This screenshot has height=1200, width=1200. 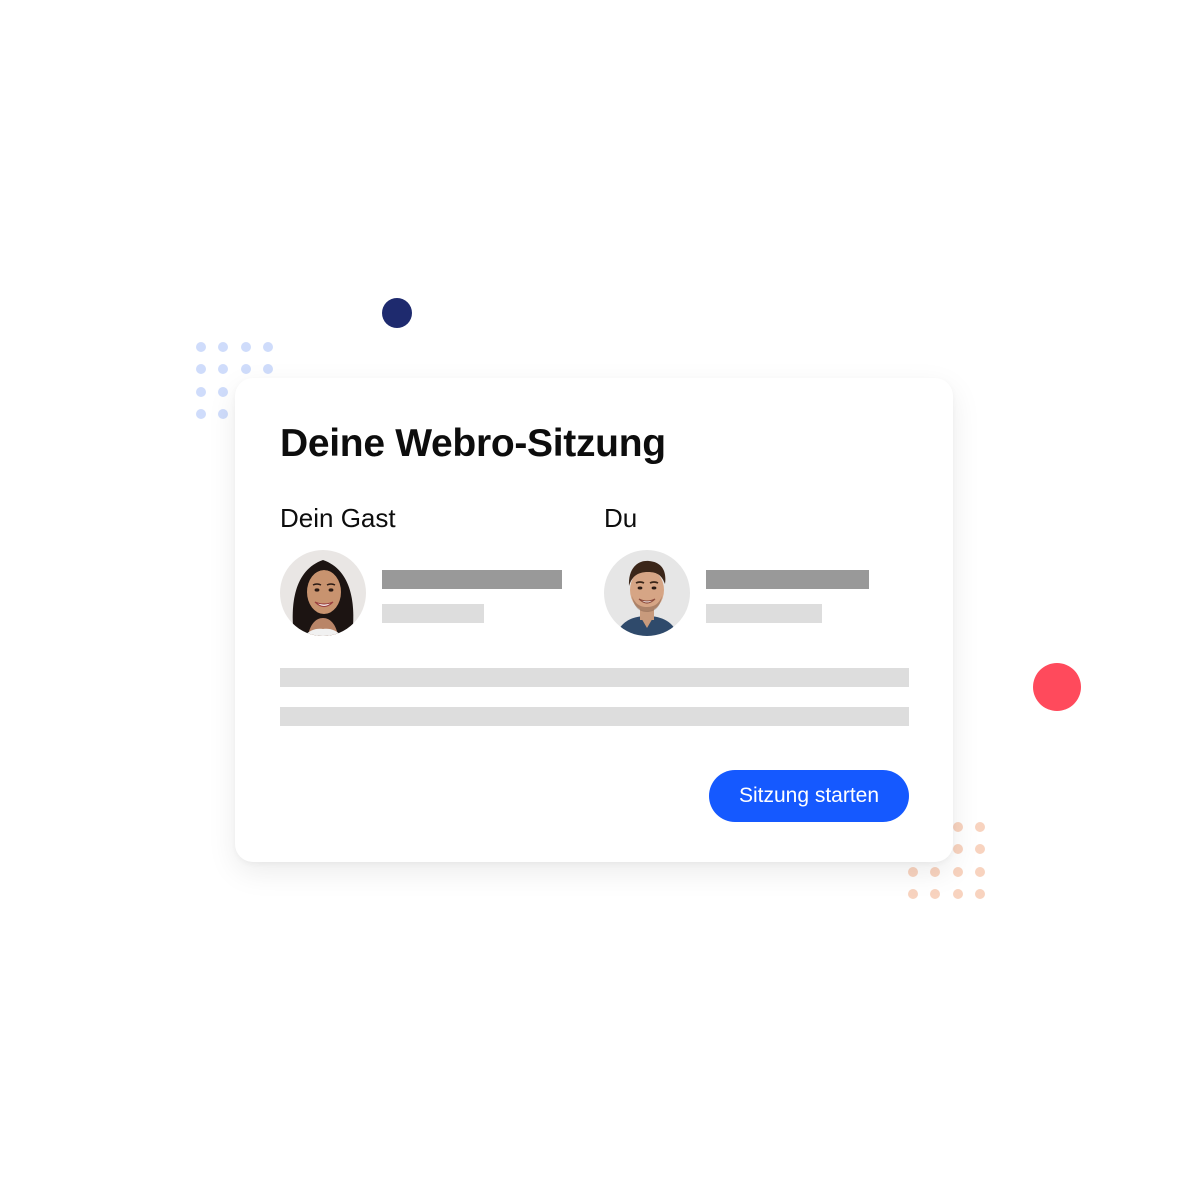 I want to click on guest-avatar, so click(x=323, y=593).